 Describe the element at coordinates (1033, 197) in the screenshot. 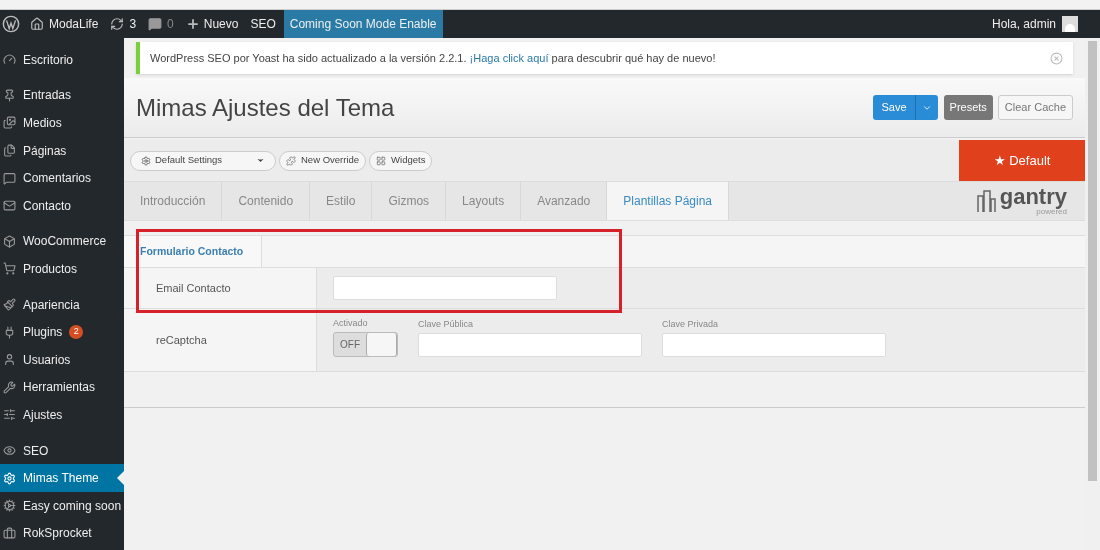

I see `logo-name: gantry` at that location.